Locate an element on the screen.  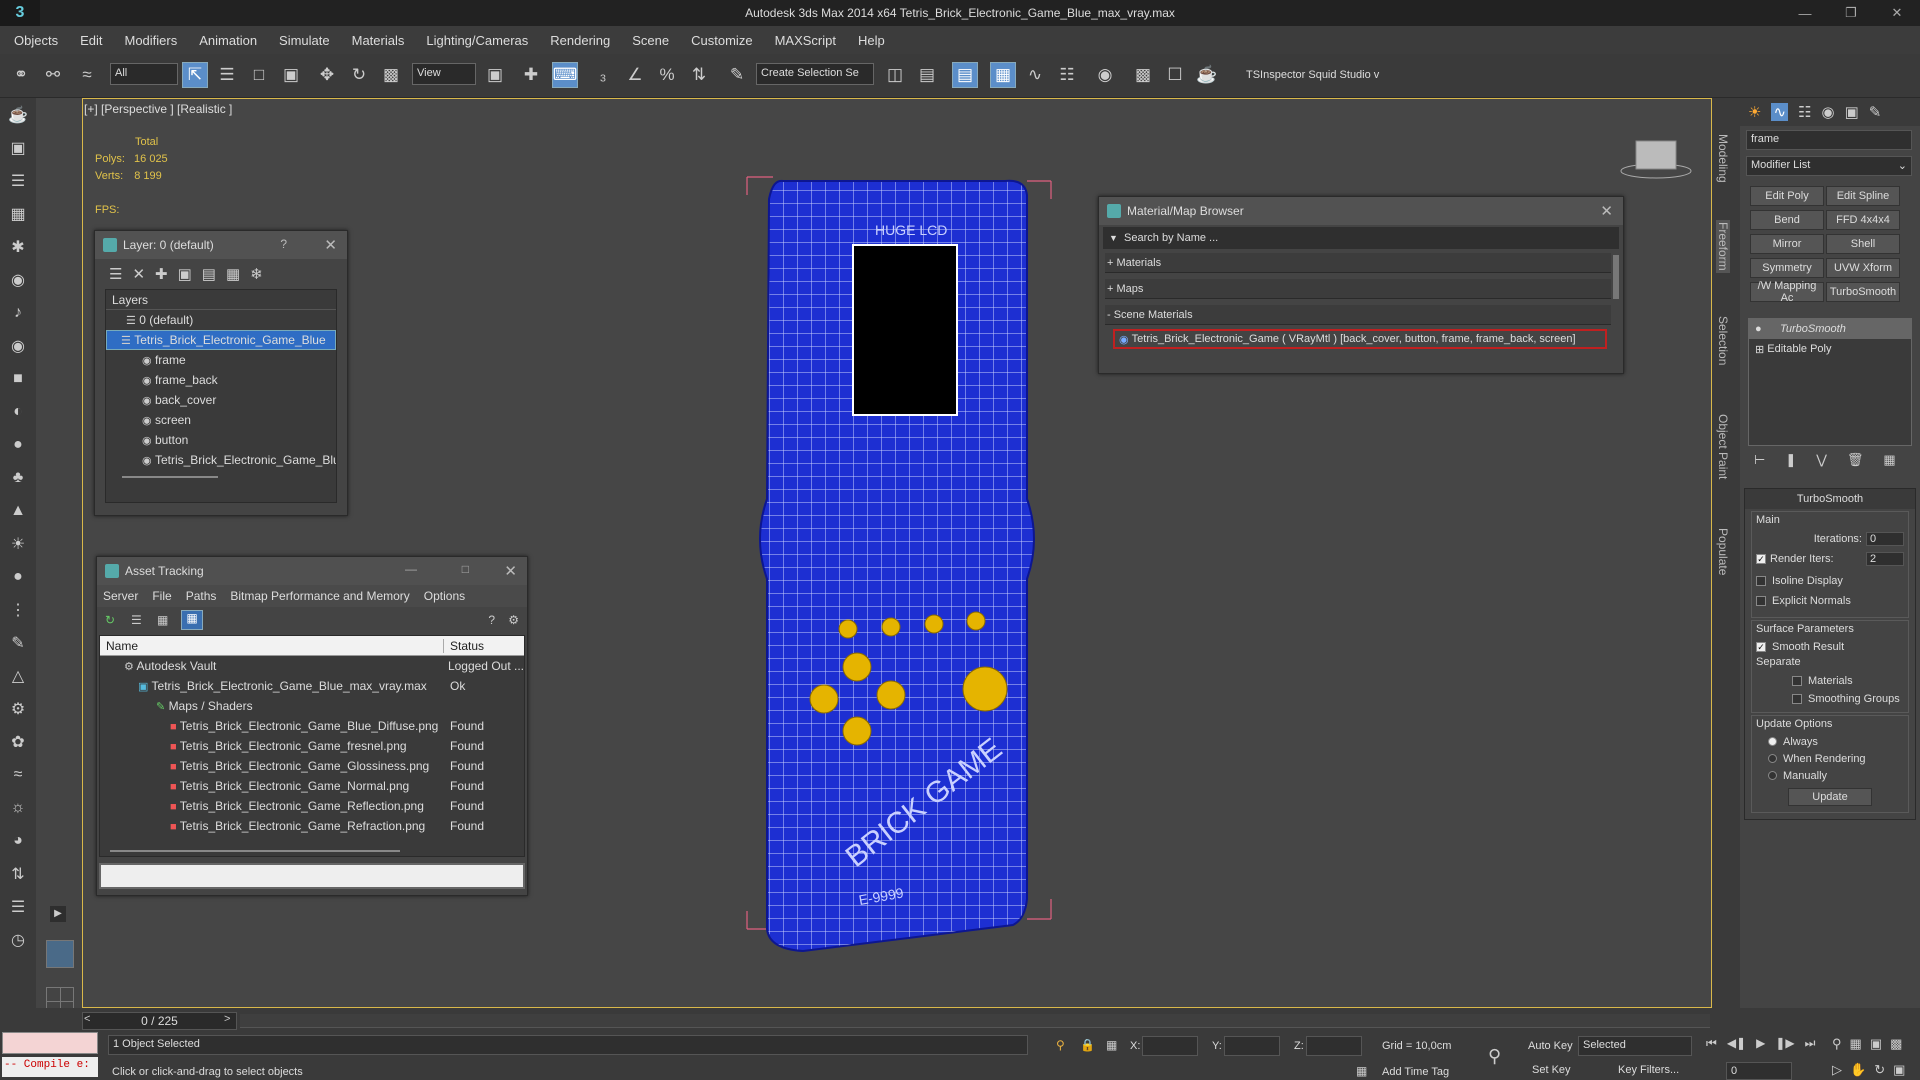
menu-file: File is located at coordinates (161, 596).